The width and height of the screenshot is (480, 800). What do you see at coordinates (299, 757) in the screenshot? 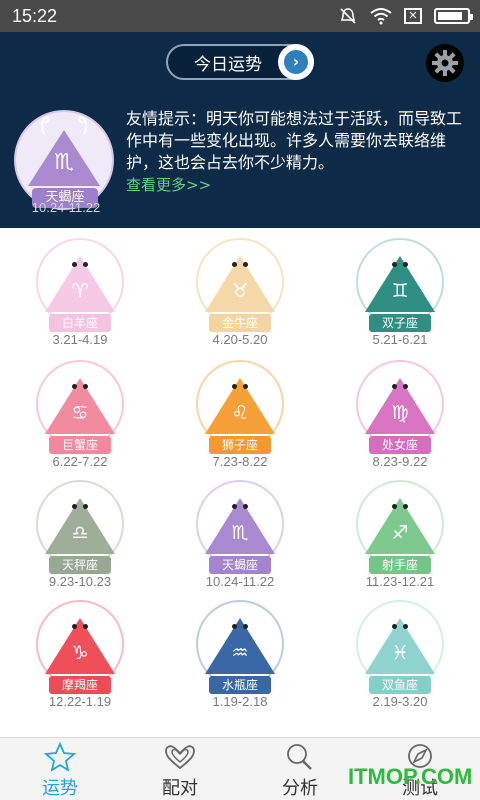
I see `magnifier-icon` at bounding box center [299, 757].